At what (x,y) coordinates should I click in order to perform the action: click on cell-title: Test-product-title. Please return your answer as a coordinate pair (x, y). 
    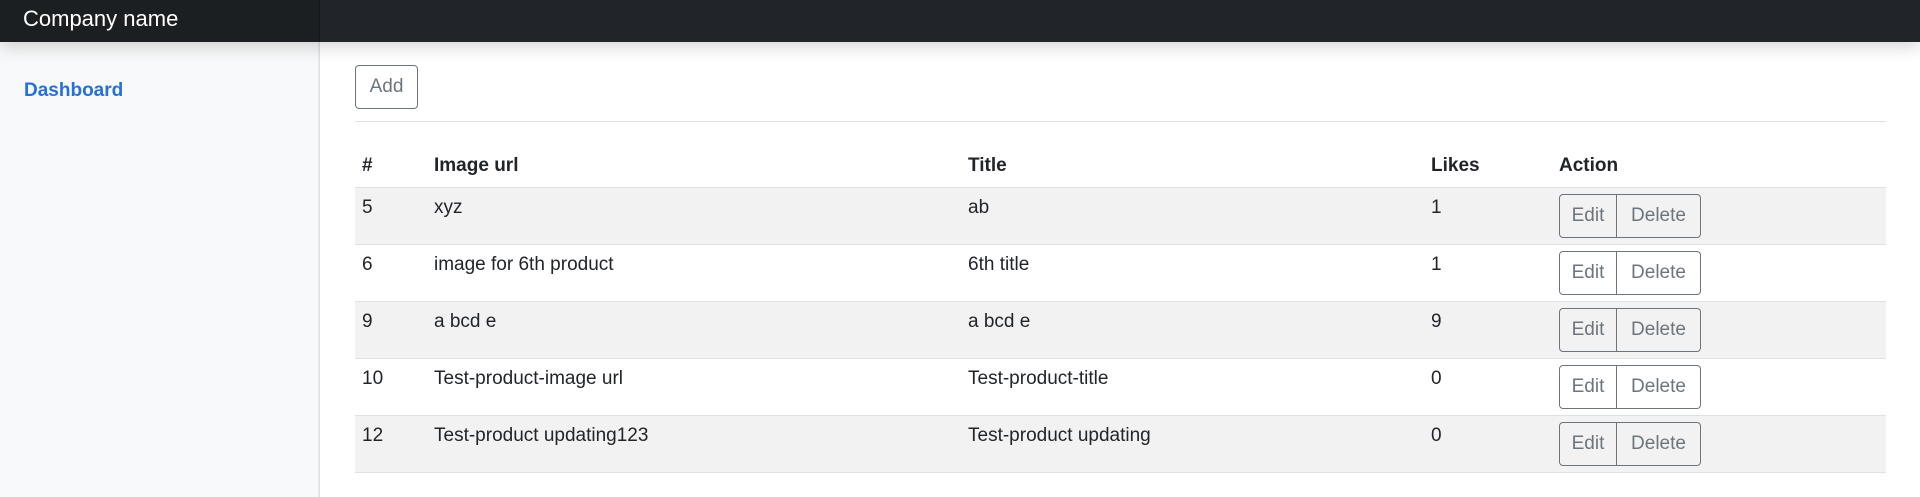
    Looking at the image, I should click on (1192, 387).